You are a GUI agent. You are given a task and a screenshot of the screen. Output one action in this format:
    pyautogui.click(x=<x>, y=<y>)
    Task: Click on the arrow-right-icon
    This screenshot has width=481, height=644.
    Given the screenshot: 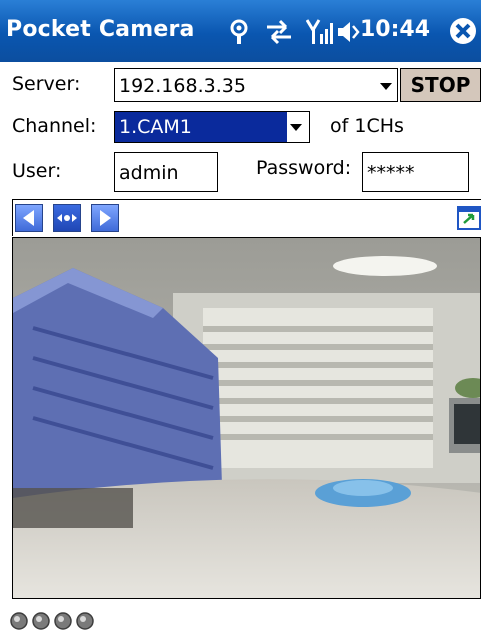 What is the action you would take?
    pyautogui.click(x=105, y=218)
    